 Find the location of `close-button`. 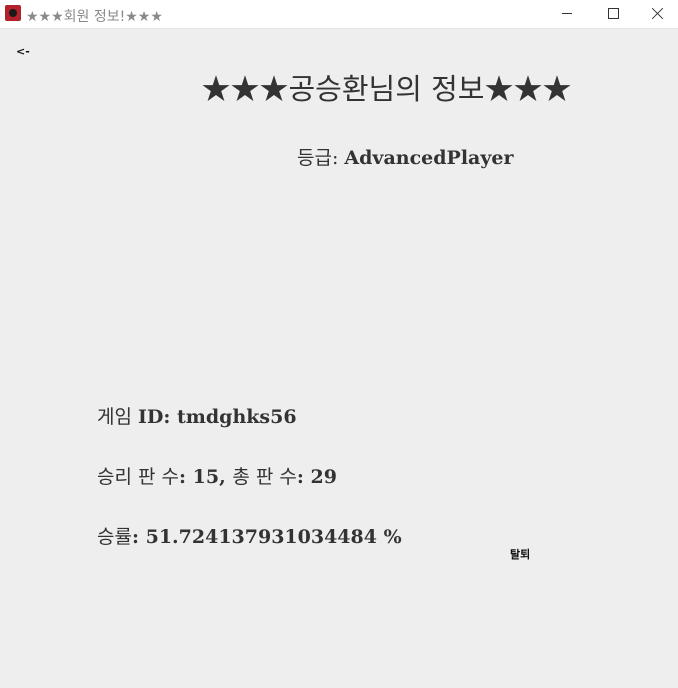

close-button is located at coordinates (656, 14).